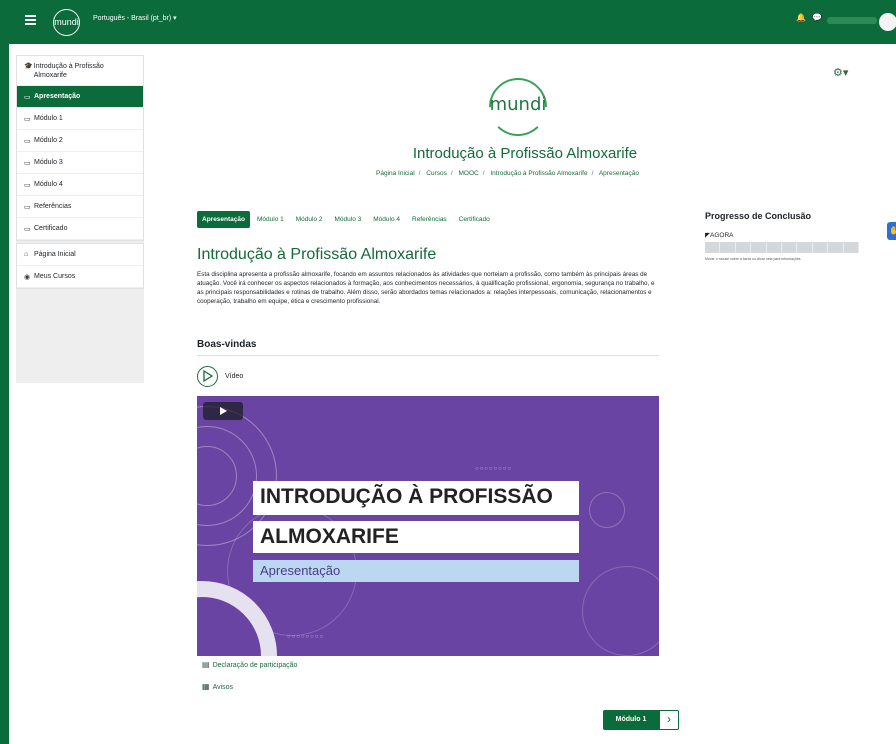 This screenshot has width=896, height=744. I want to click on breadcrumb-item: Cursos, so click(436, 173).